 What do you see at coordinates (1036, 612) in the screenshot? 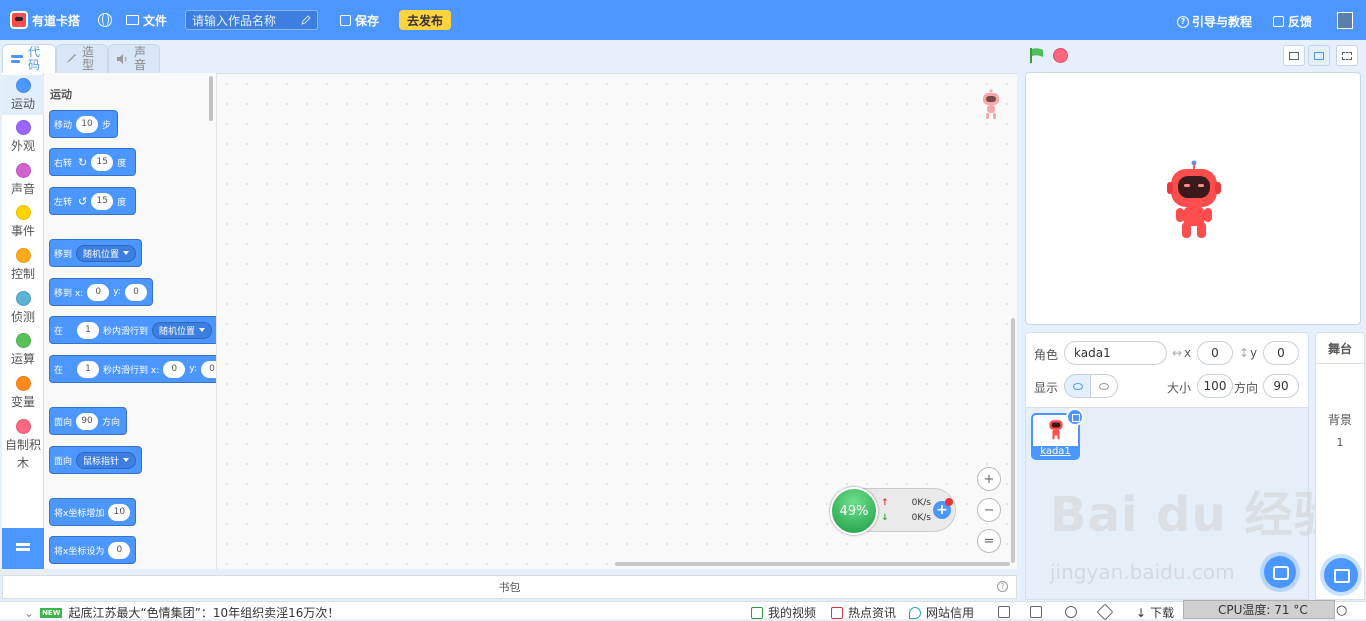
I see `image-icon` at bounding box center [1036, 612].